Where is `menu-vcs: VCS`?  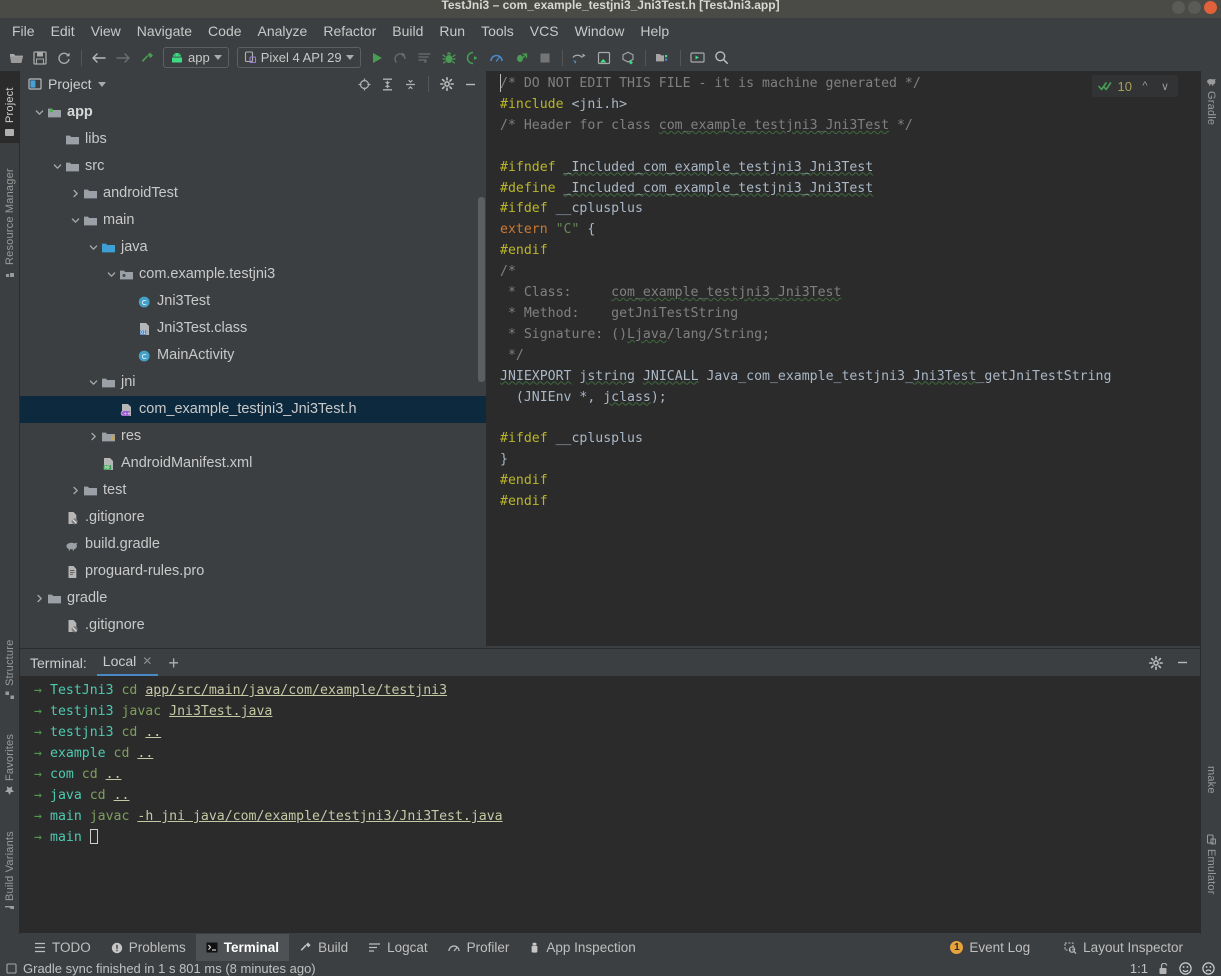
menu-vcs: VCS is located at coordinates (544, 31).